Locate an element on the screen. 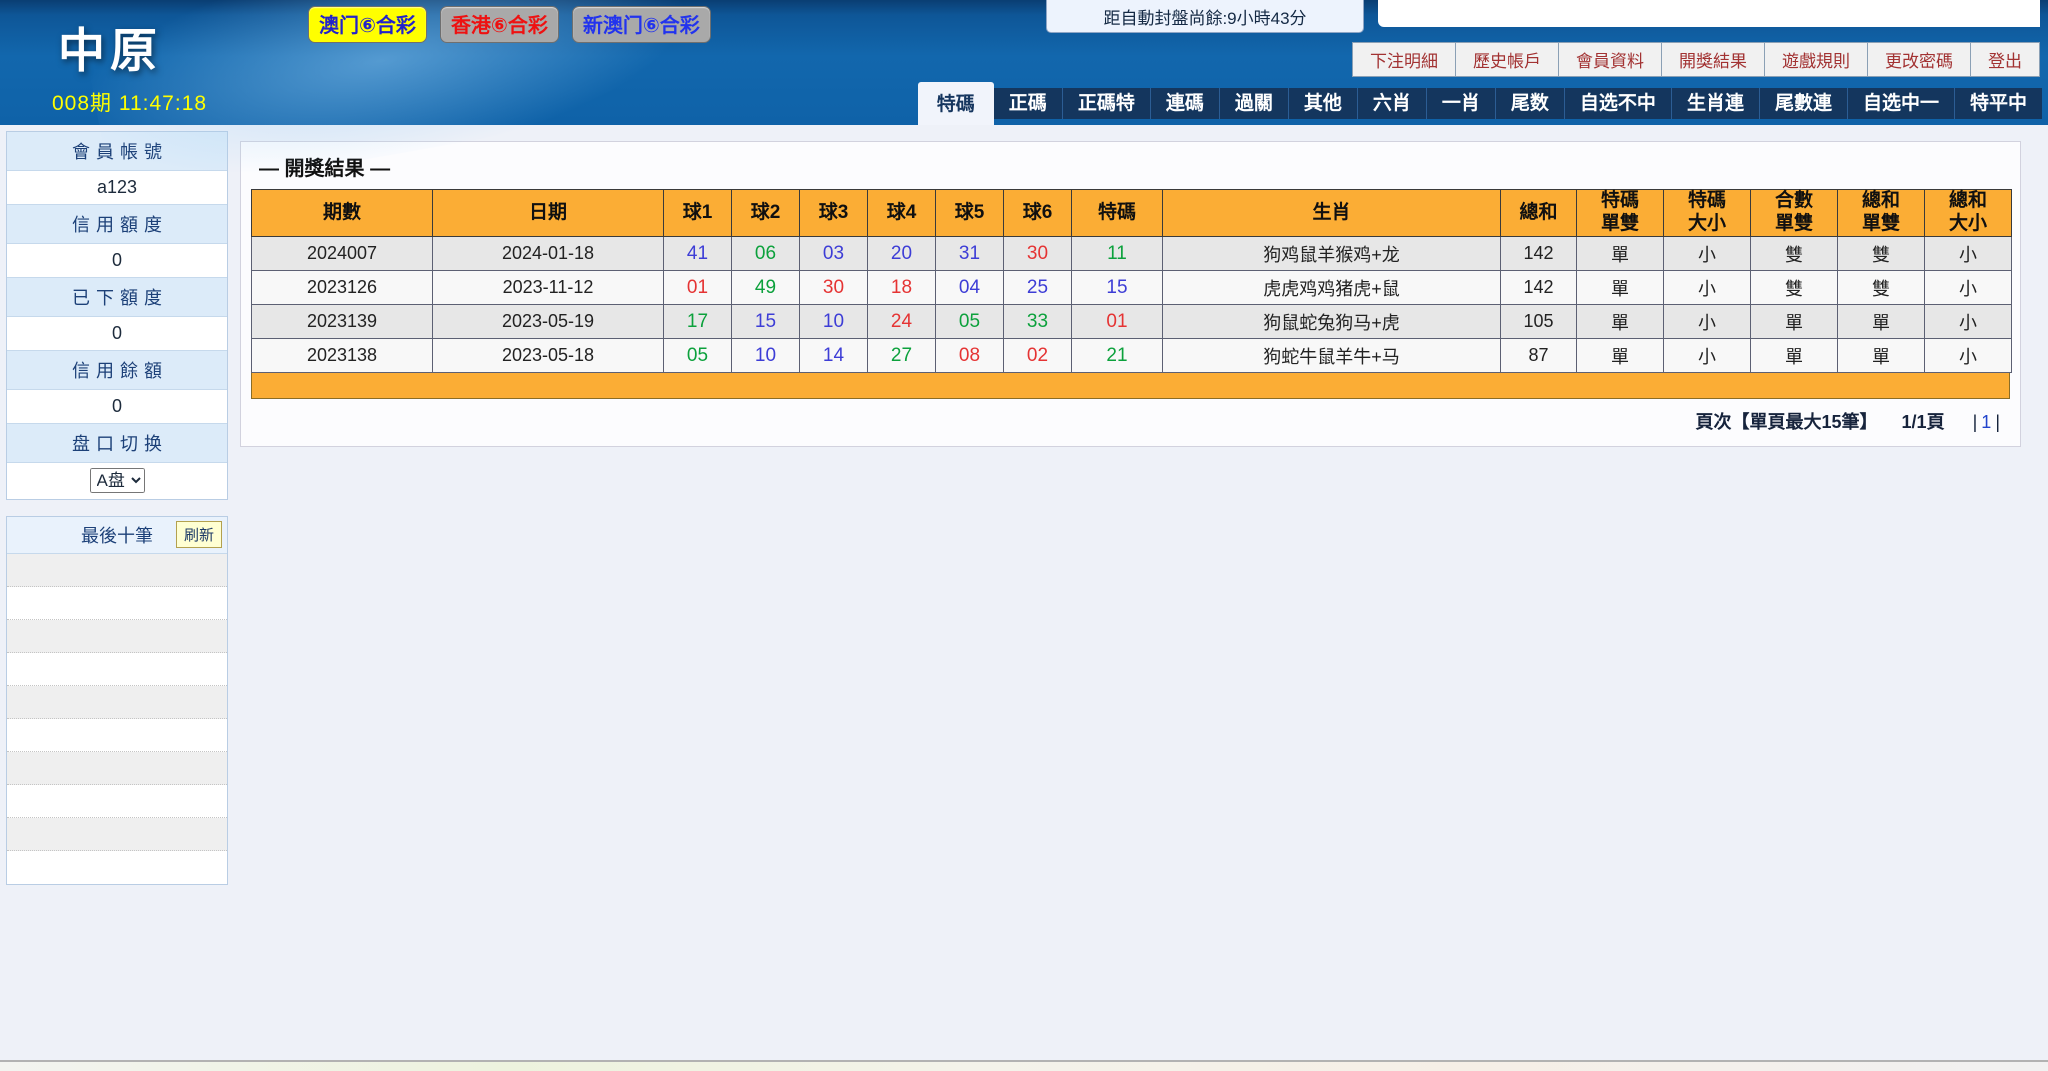  cell-ball: 05 is located at coordinates (969, 321).